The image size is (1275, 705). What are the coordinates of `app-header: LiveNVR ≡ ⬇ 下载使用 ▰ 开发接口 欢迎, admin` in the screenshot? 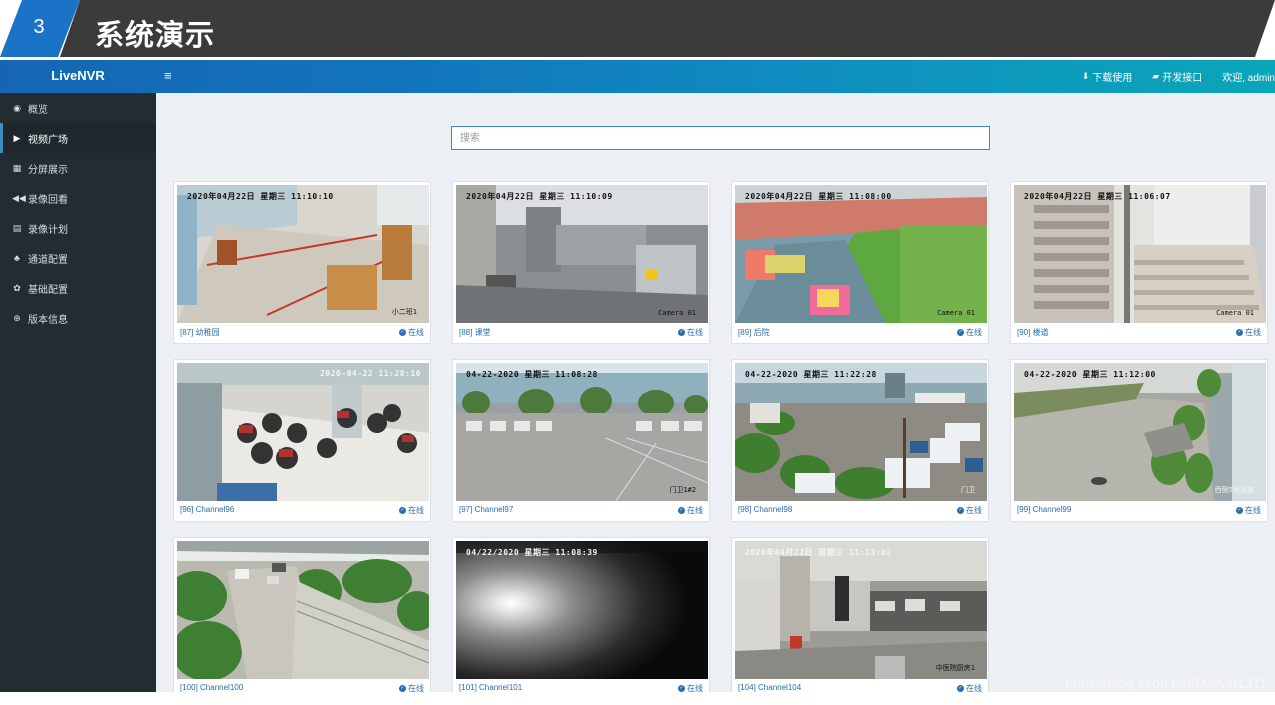 It's located at (637, 76).